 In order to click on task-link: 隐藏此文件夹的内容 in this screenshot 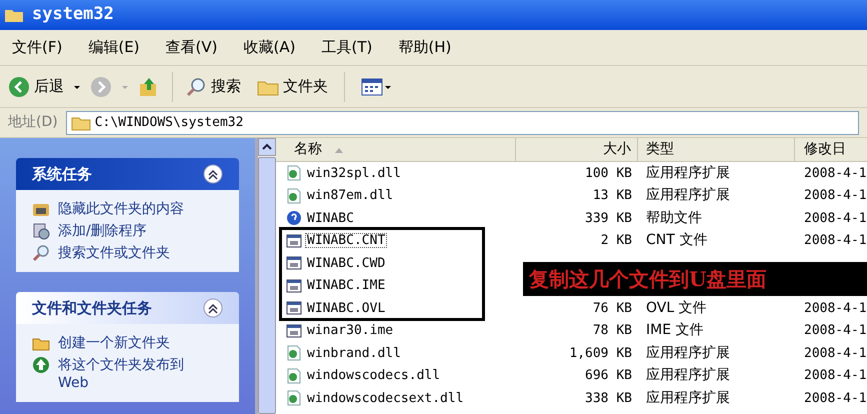, I will do `click(133, 209)`.